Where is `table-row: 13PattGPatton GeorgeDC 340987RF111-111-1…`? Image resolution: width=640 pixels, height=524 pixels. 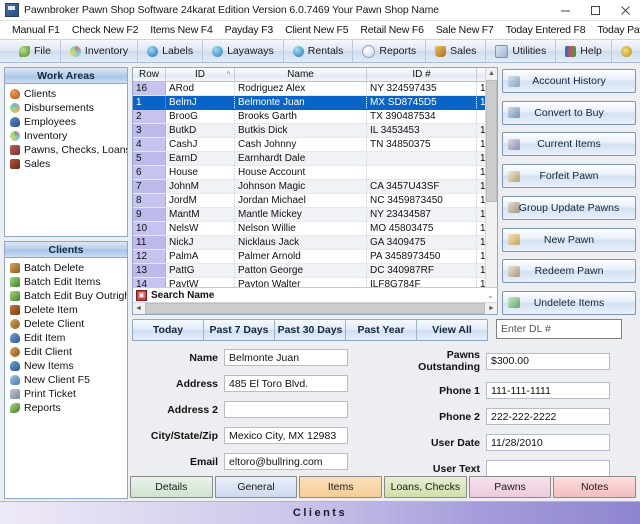 table-row: 13PattGPatton GeorgeDC 340987RF111-111-1… is located at coordinates (309, 270).